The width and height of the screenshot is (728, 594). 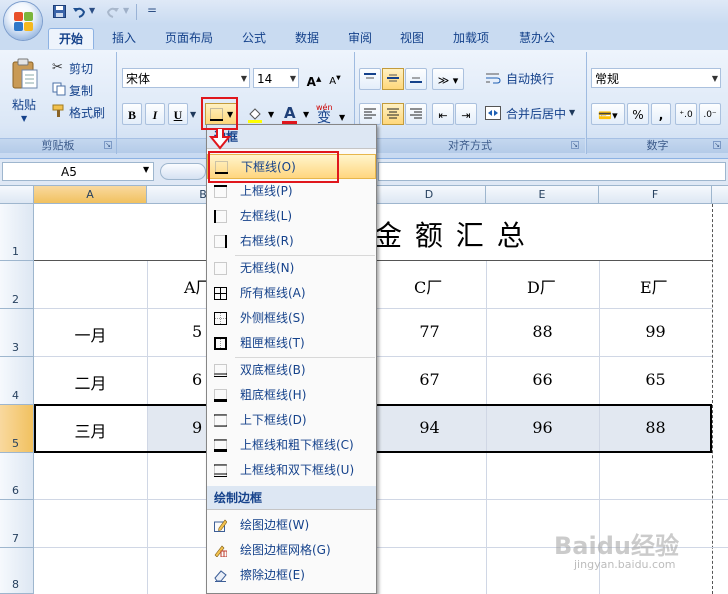 What do you see at coordinates (186, 78) in the screenshot?
I see `font-name-select: 宋体 ▼` at bounding box center [186, 78].